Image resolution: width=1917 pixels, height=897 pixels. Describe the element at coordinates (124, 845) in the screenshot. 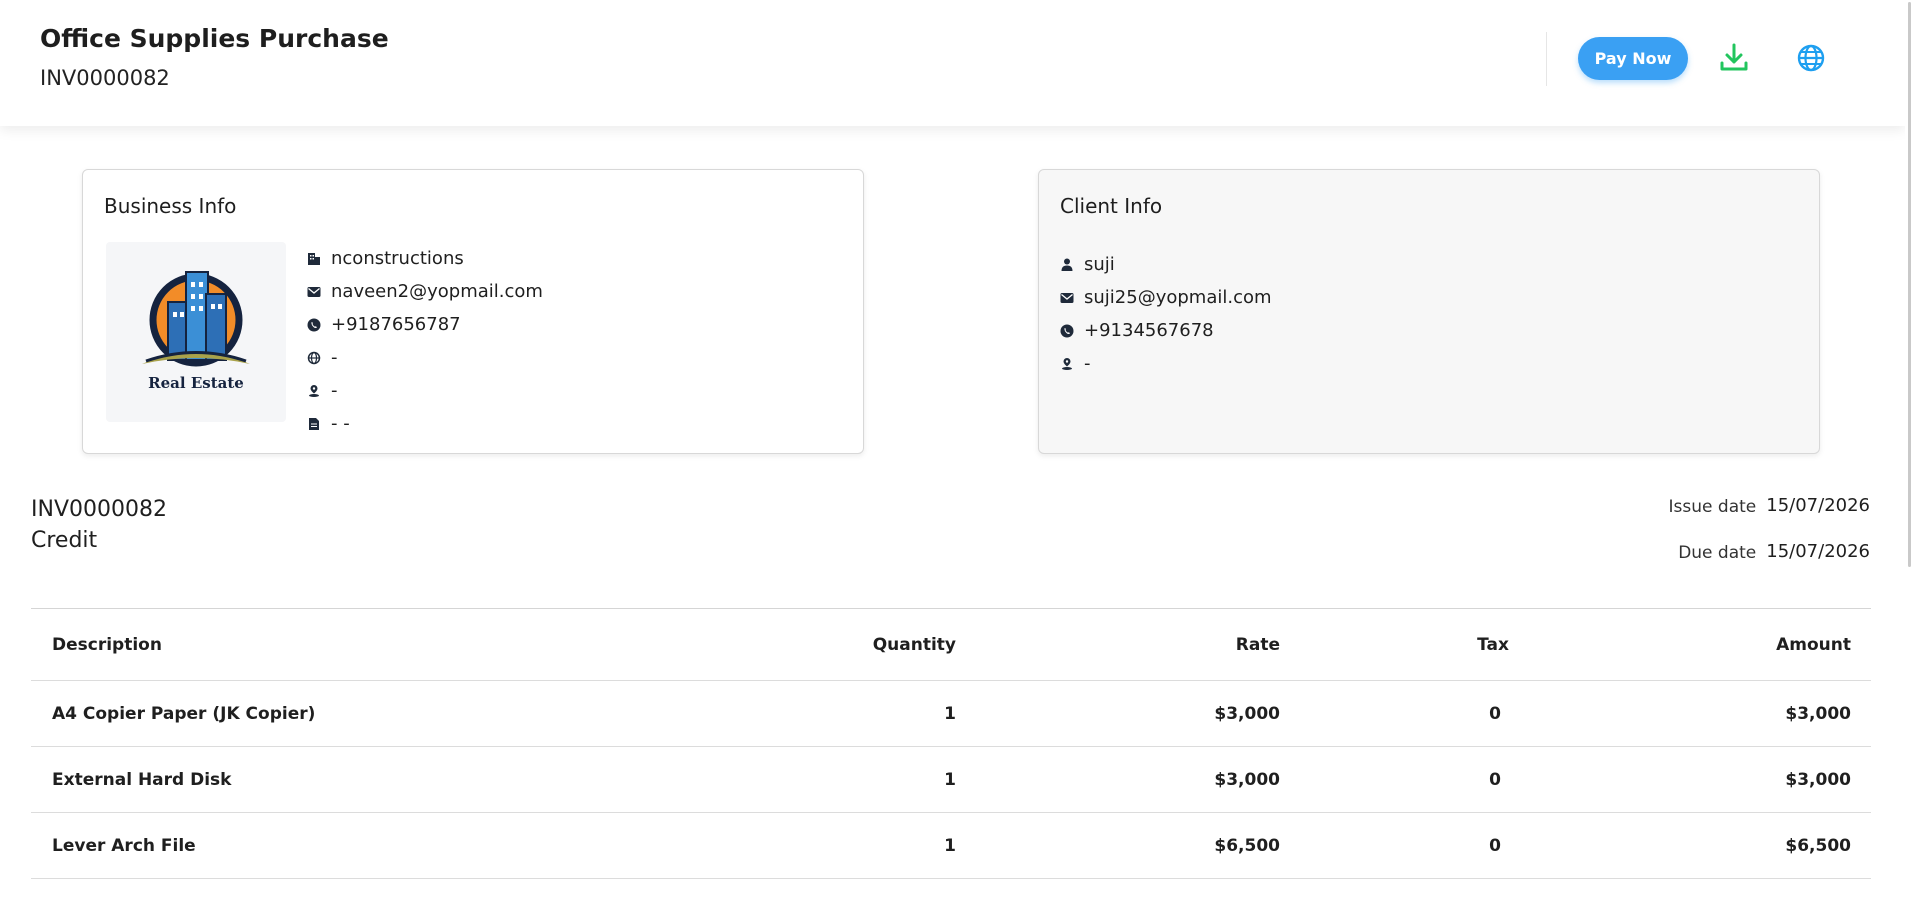

I see `item-description: Lever Arch File` at that location.